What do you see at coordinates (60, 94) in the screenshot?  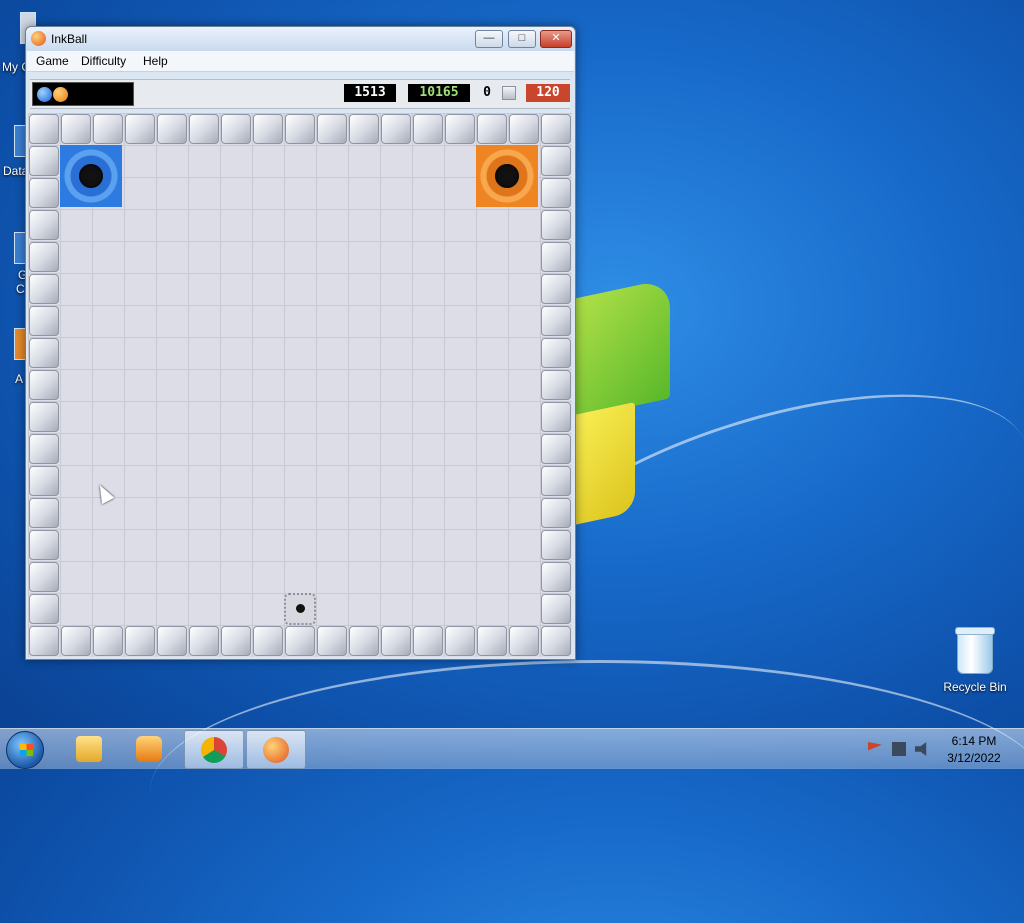 I see `queued-ball-orange` at bounding box center [60, 94].